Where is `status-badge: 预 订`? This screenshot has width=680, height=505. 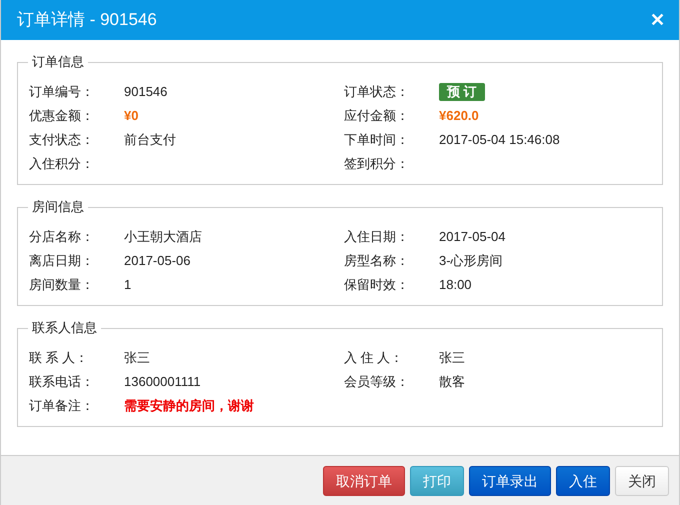 status-badge: 预 订 is located at coordinates (462, 91).